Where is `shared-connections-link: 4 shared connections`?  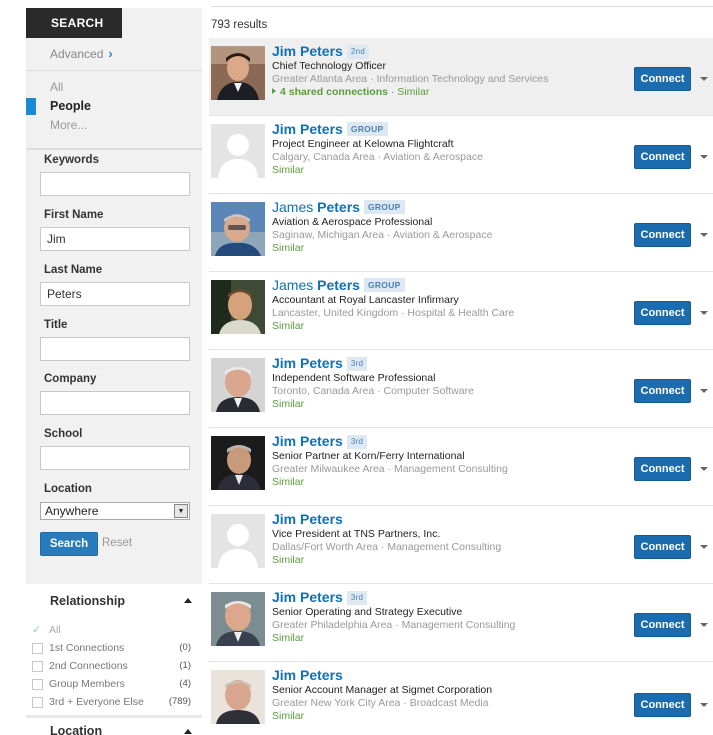 shared-connections-link: 4 shared connections is located at coordinates (334, 92).